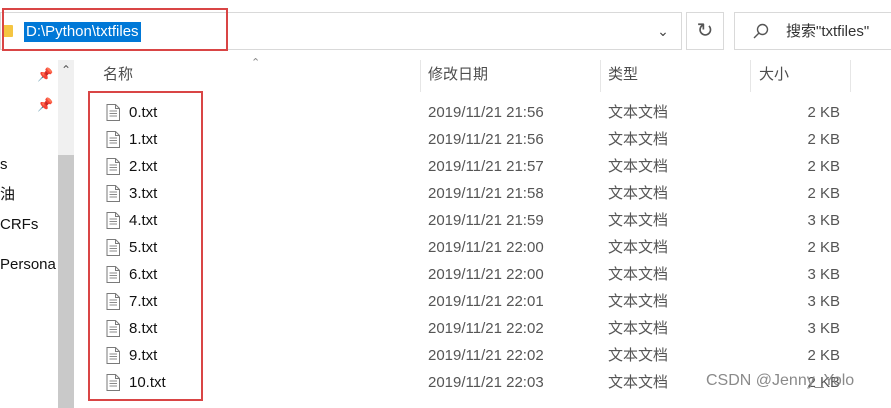 Image resolution: width=891 pixels, height=408 pixels. I want to click on nav-scrollbar-thumb, so click(66, 281).